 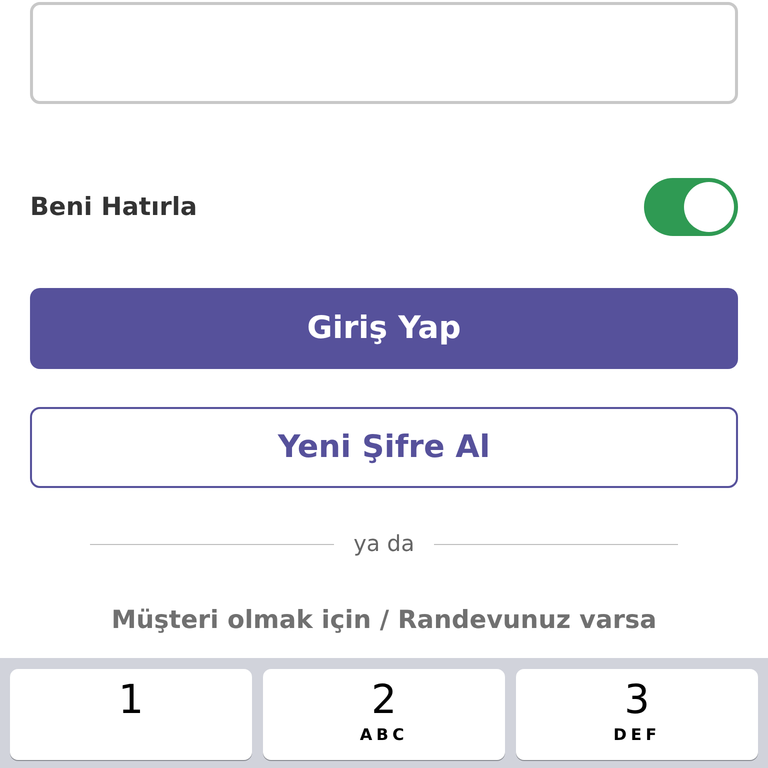 What do you see at coordinates (384, 328) in the screenshot?
I see `login-button: Giriş Yap` at bounding box center [384, 328].